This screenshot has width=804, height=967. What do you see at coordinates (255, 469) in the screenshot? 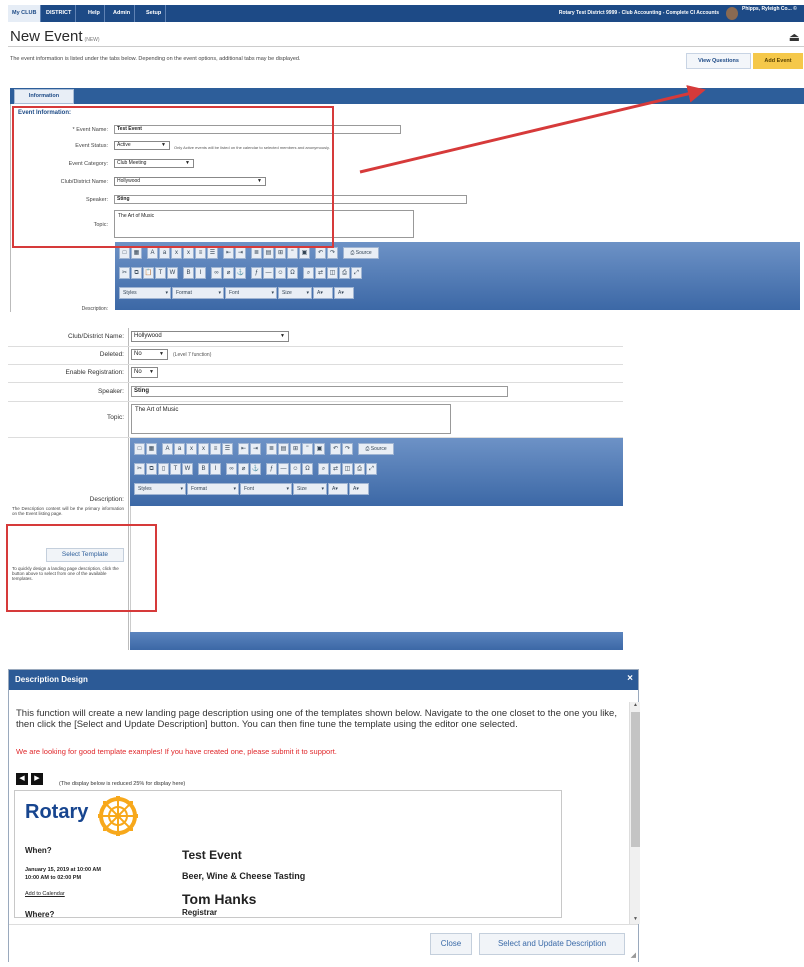
I see `anchor-icon: ⚓` at bounding box center [255, 469].